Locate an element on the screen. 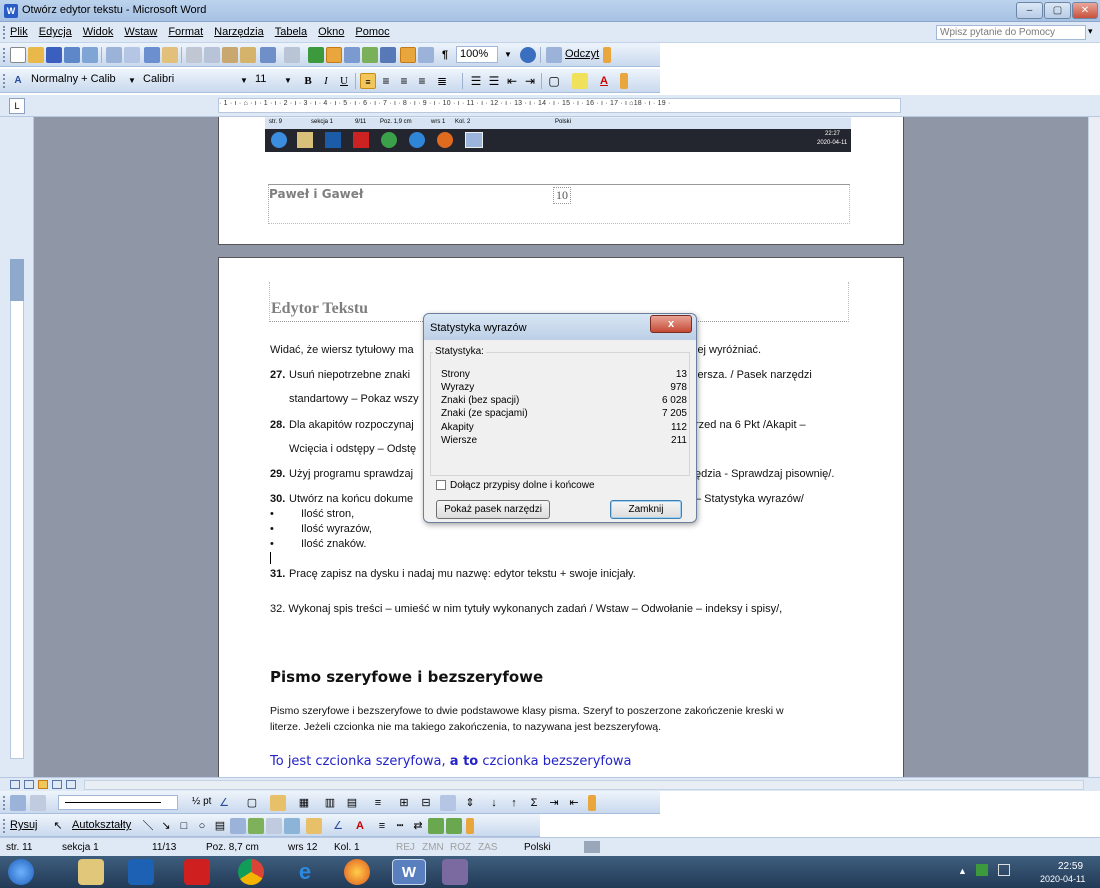 The image size is (1100, 888). italic-button: I is located at coordinates (326, 81).